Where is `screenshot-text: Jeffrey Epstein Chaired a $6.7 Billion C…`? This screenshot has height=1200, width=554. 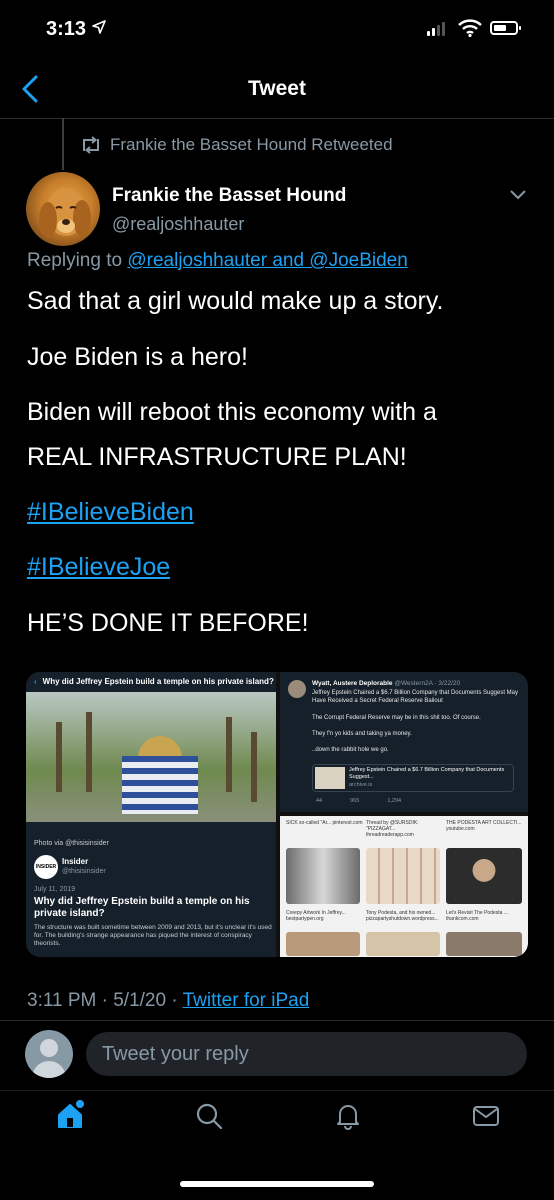 screenshot-text: Jeffrey Epstein Chaired a $6.7 Billion C… is located at coordinates (415, 697).